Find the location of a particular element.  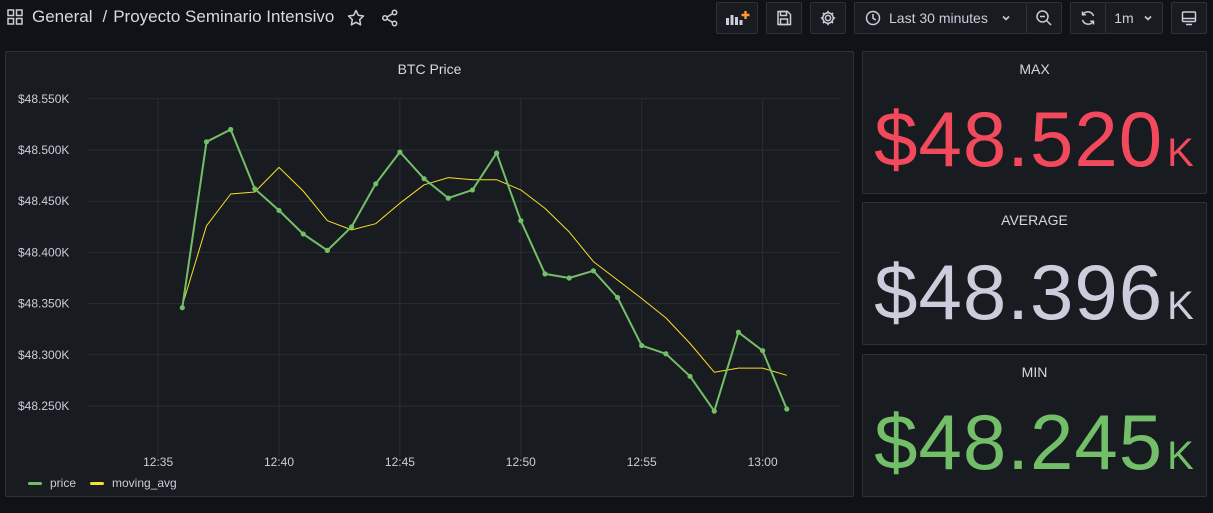

x-tick-label: 12:50 is located at coordinates (521, 462).